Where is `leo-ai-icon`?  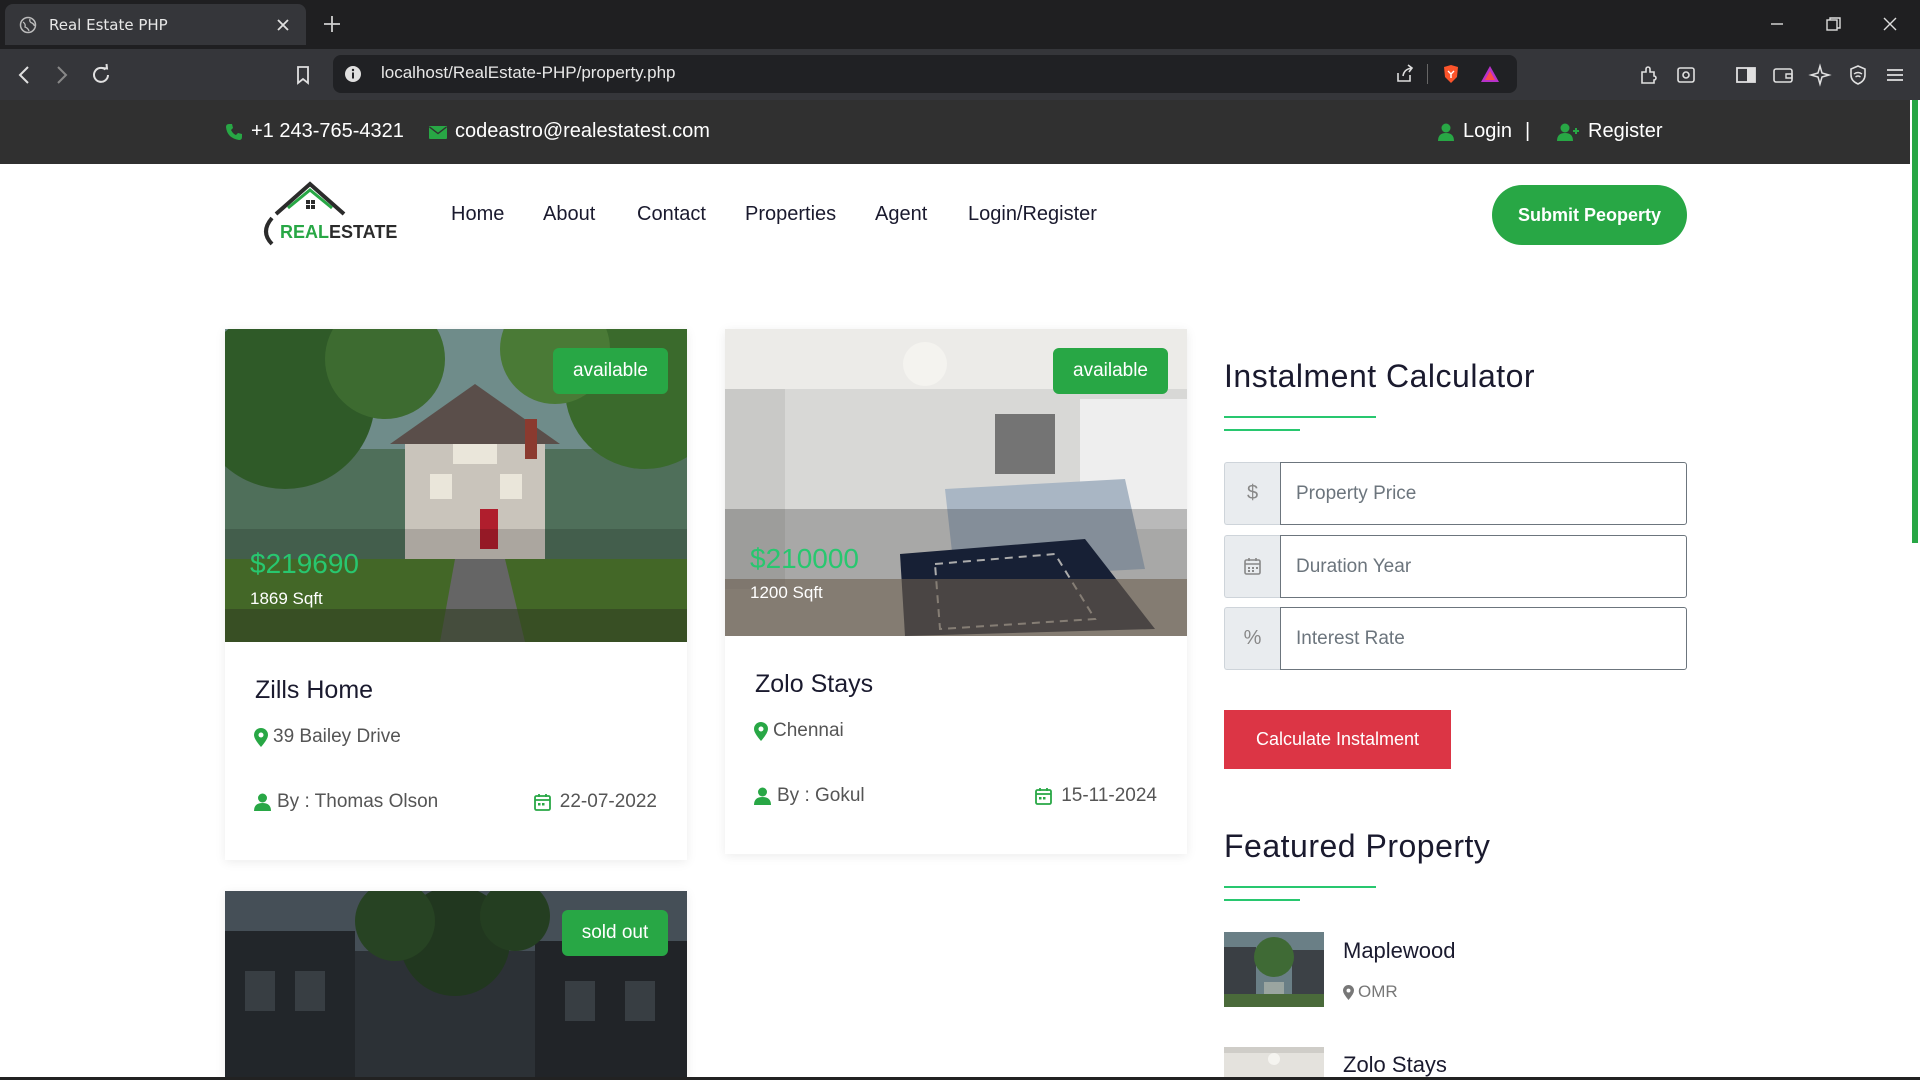 leo-ai-icon is located at coordinates (1821, 75).